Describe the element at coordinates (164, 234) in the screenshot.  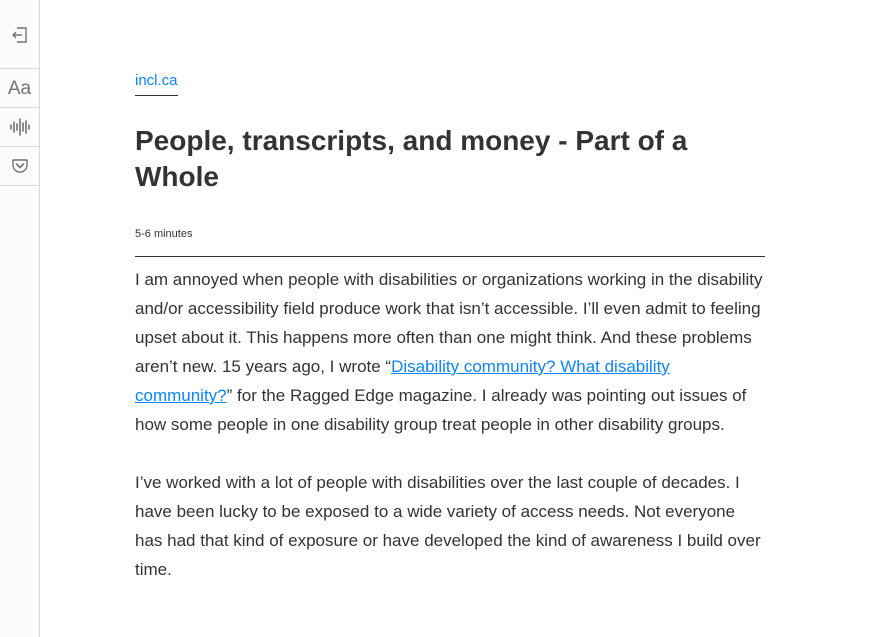
I see `reading-time: 5-6 minutes` at that location.